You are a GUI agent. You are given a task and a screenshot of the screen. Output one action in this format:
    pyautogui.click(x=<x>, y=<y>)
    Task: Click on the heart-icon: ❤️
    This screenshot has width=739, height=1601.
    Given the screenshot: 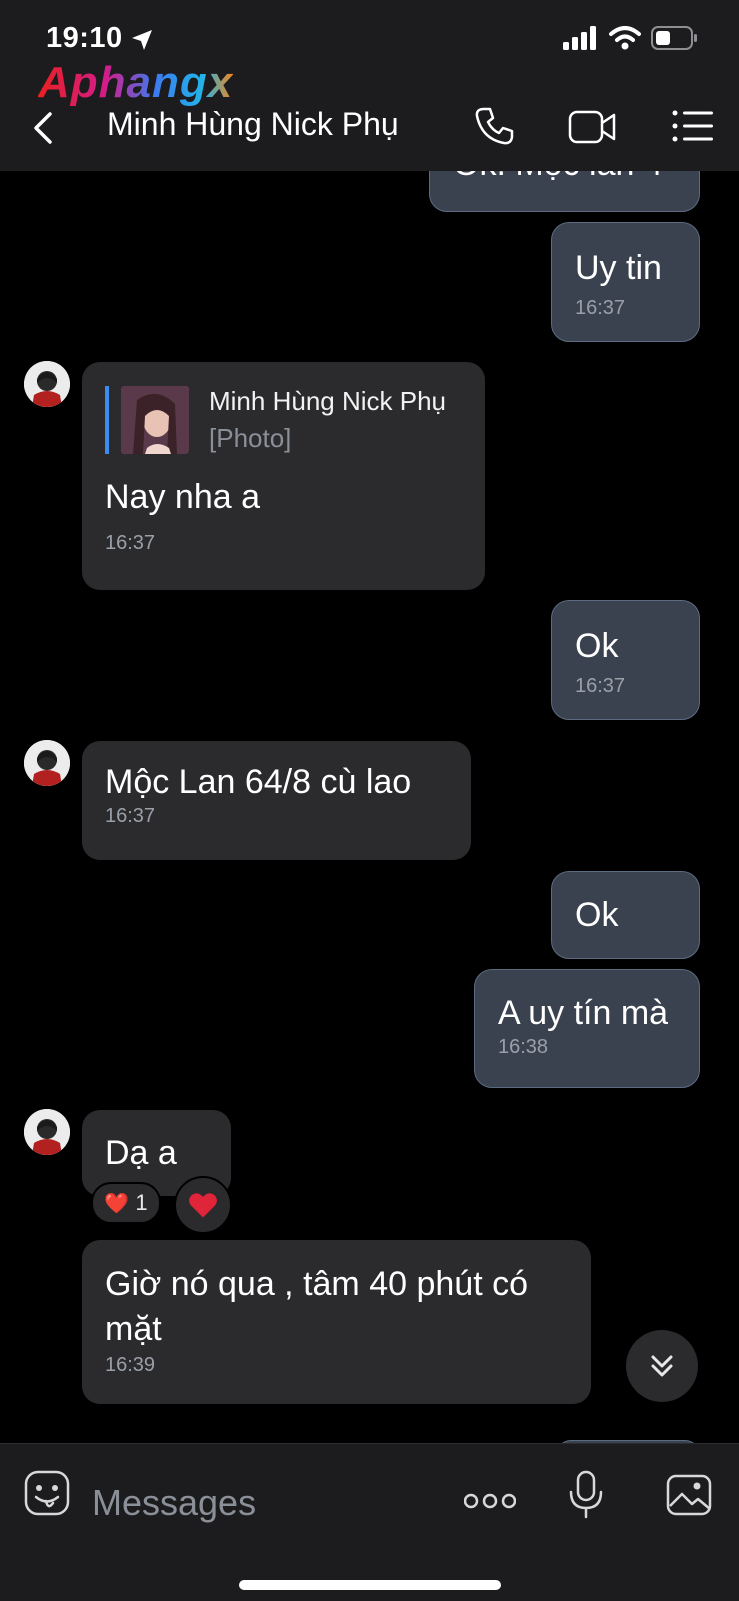 What is the action you would take?
    pyautogui.click(x=117, y=1203)
    